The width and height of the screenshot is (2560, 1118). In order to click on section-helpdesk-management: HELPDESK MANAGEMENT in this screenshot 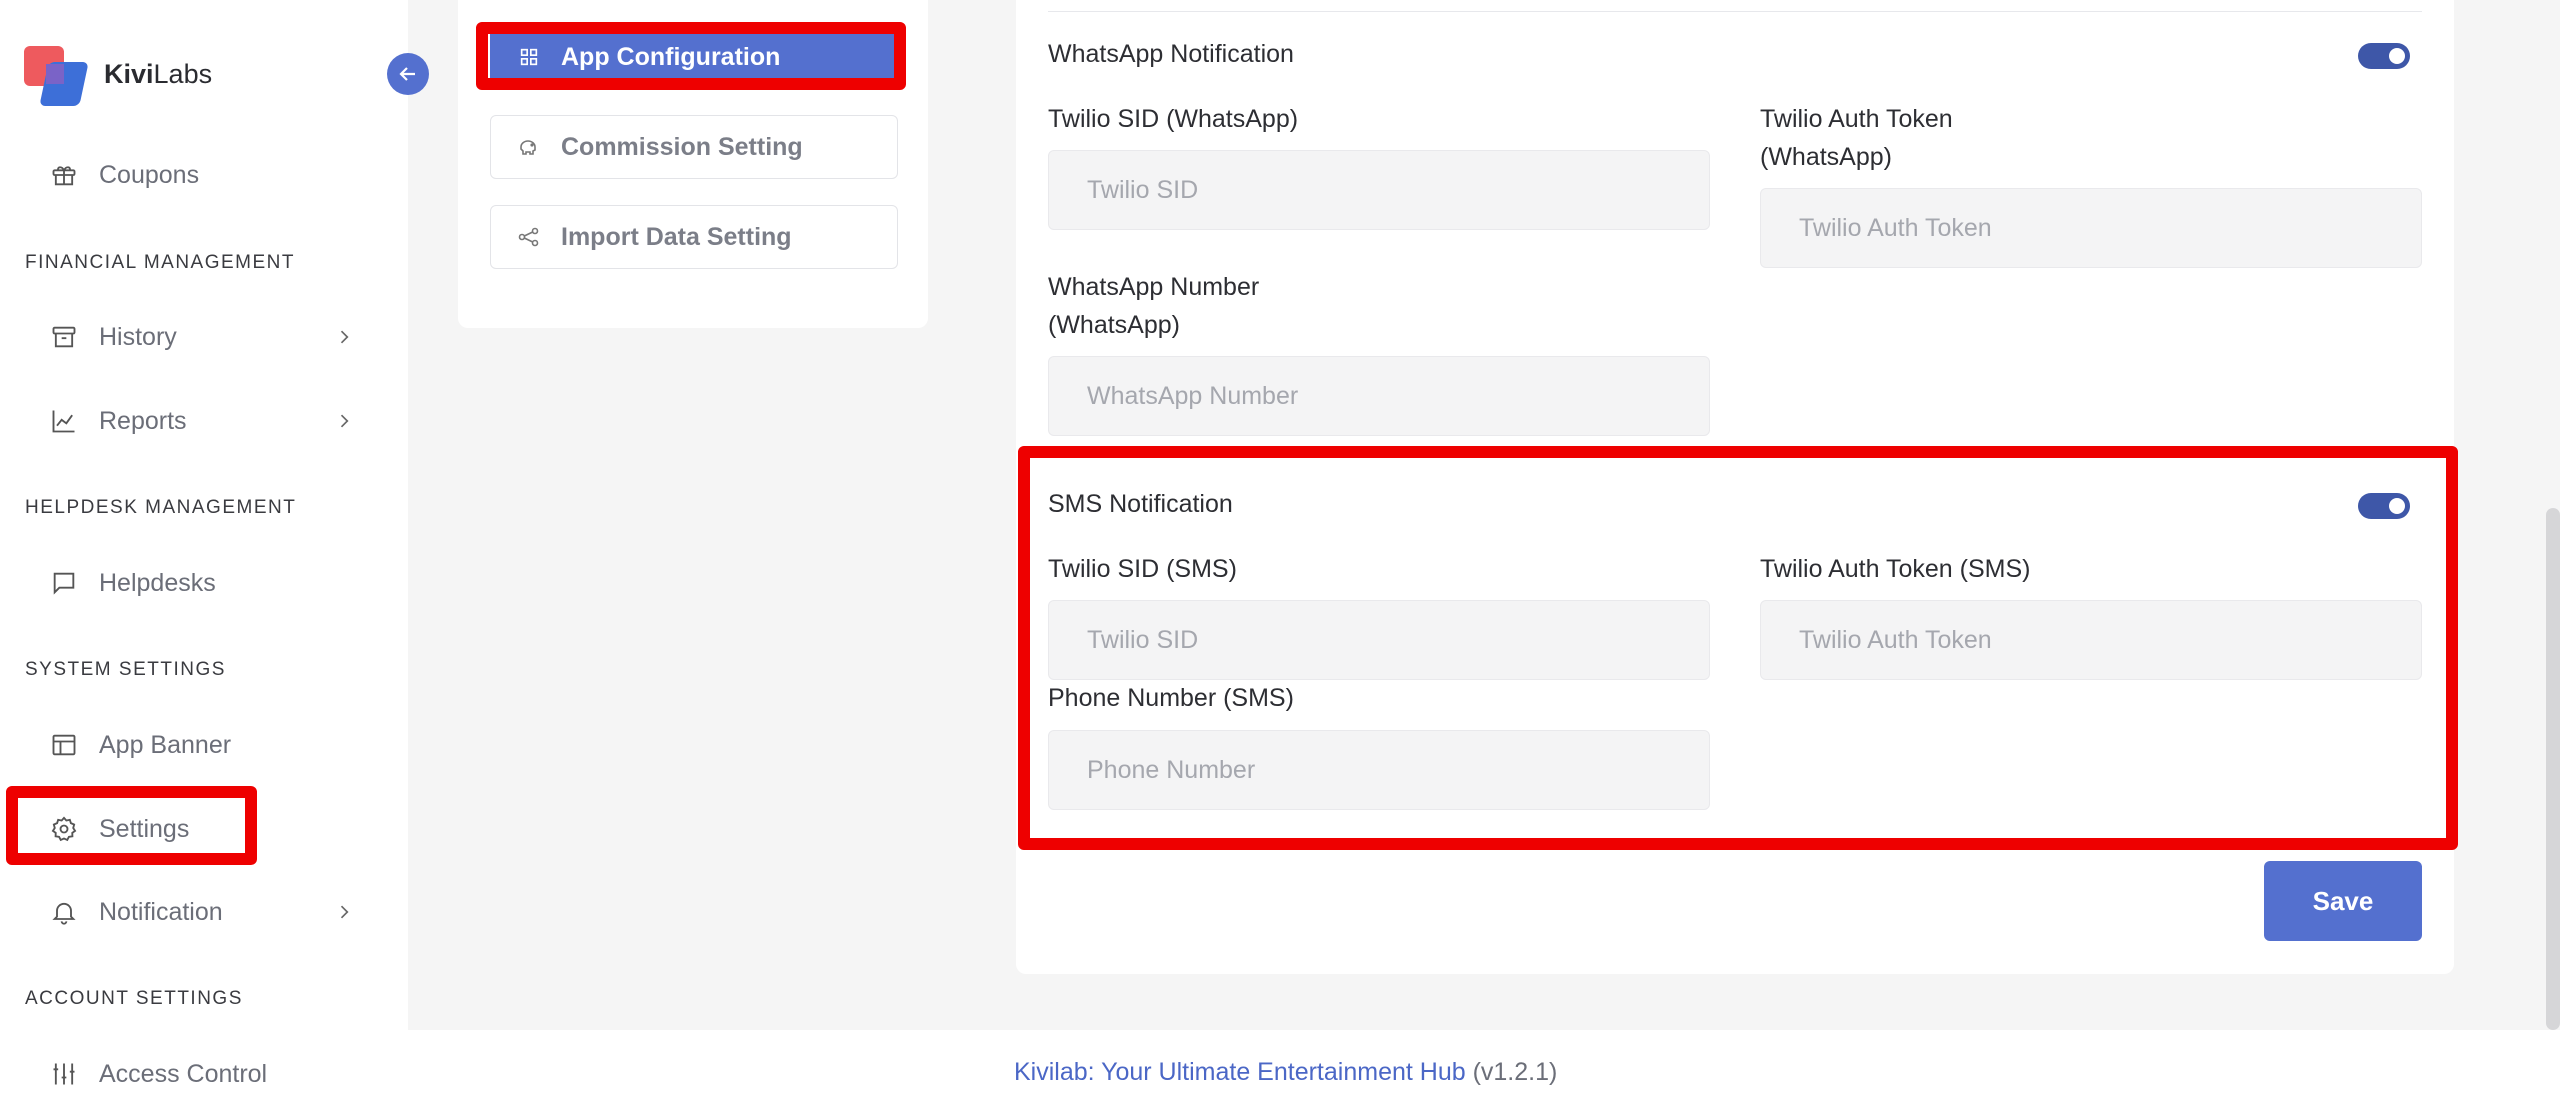, I will do `click(161, 507)`.